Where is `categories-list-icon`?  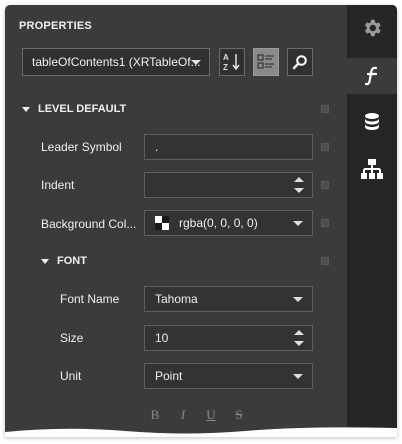
categories-list-icon is located at coordinates (265, 61).